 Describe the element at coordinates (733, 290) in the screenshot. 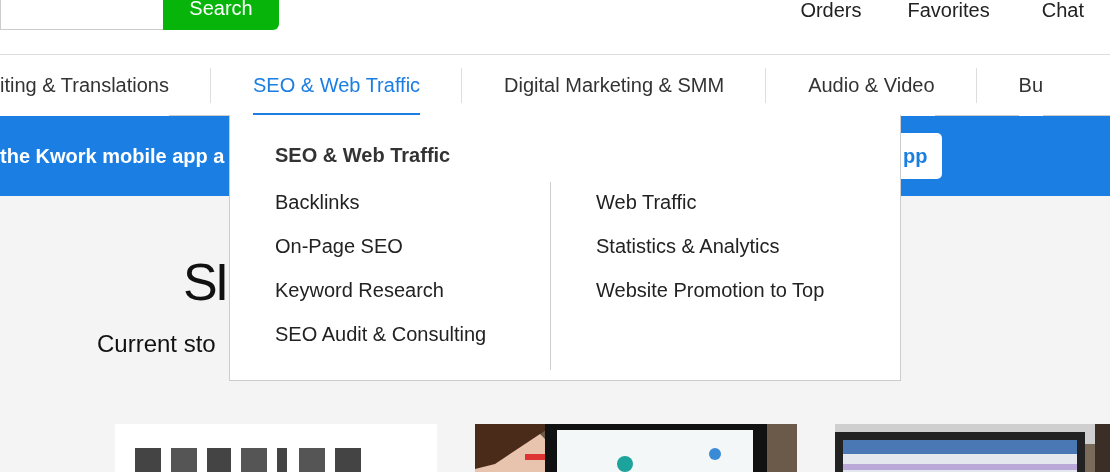

I see `menu-item: Website Promotion to Top` at that location.